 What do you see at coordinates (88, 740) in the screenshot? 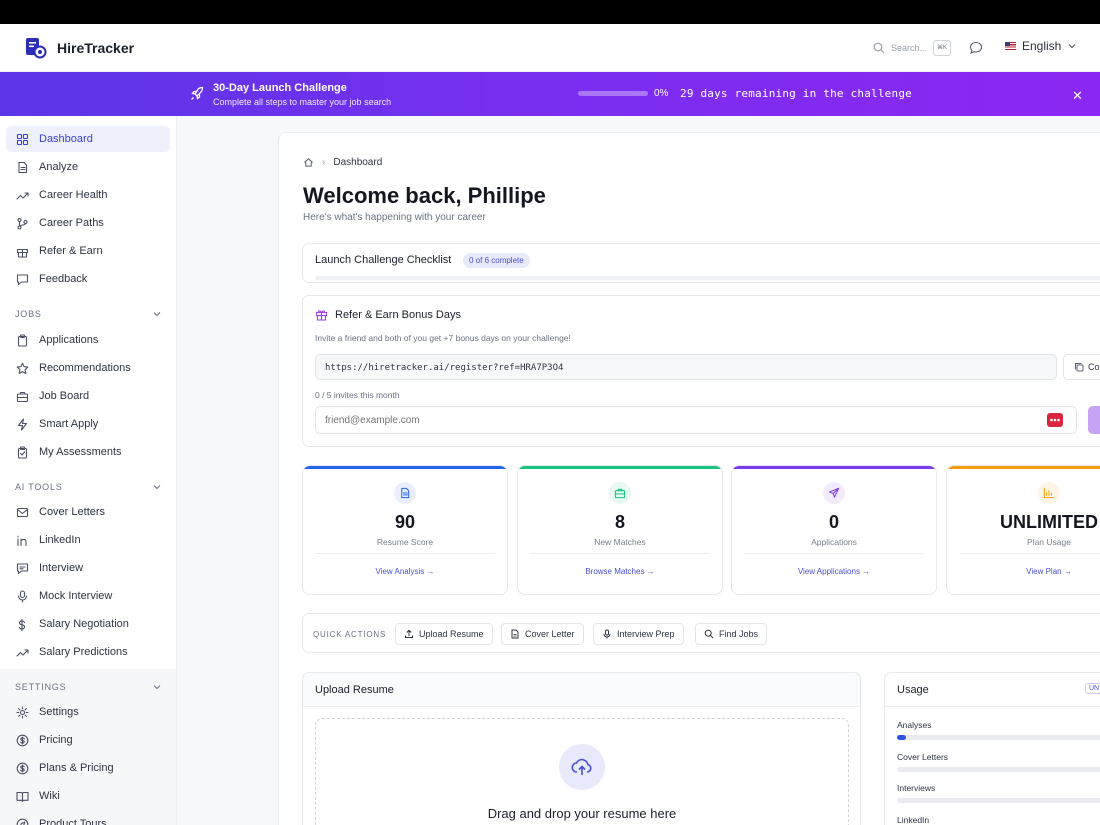
I see `sidebar-item-pricing: Pricing` at bounding box center [88, 740].